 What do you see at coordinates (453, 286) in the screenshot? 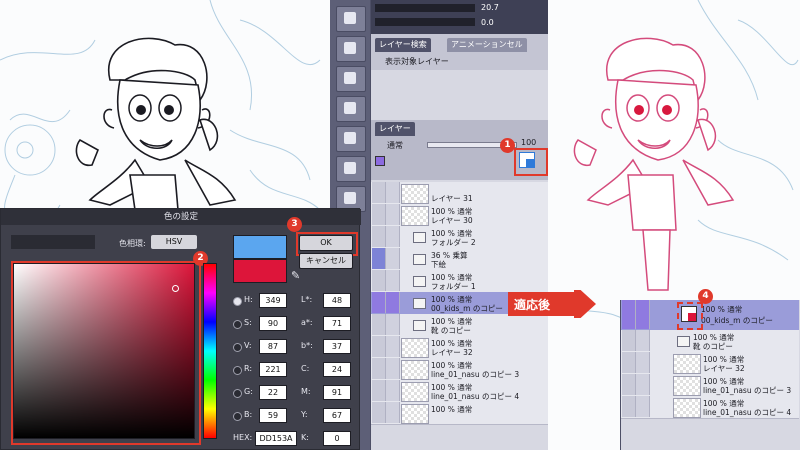
I see `layer-name: フォルダー 1` at bounding box center [453, 286].